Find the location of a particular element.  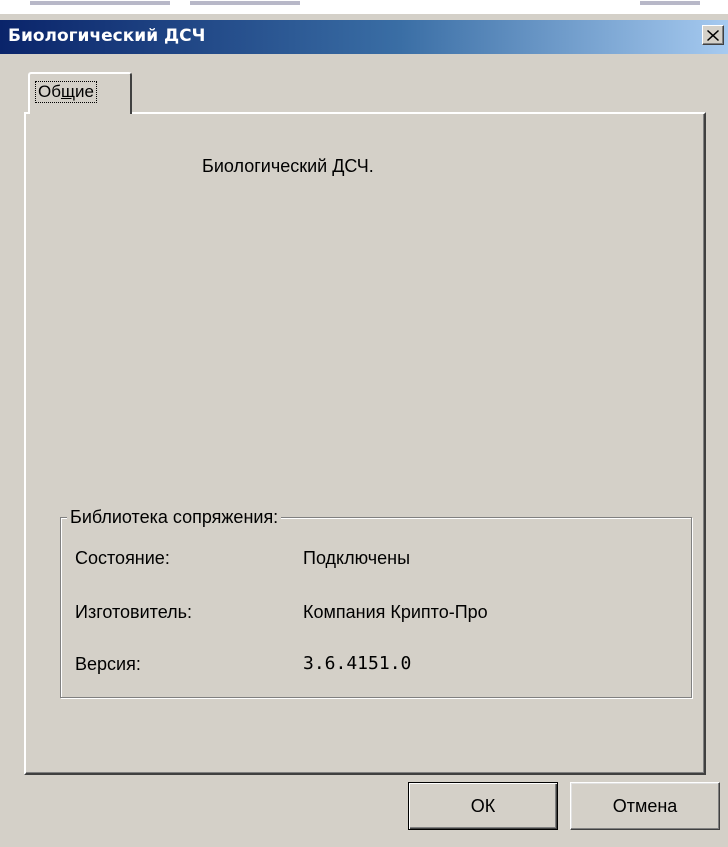

close-button is located at coordinates (713, 35).